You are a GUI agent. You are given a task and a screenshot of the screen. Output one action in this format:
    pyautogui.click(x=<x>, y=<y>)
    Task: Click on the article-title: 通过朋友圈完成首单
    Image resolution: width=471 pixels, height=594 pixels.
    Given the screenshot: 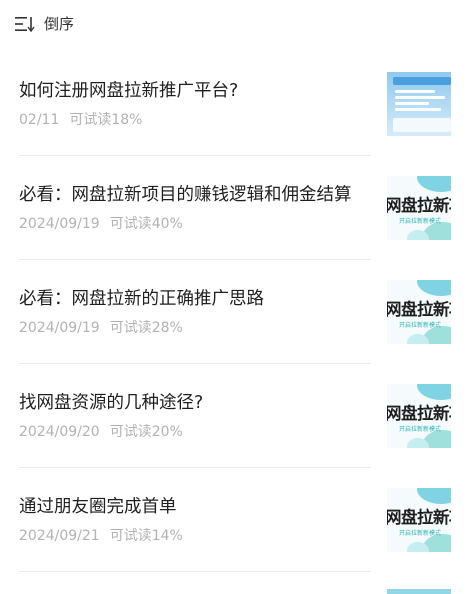 What is the action you would take?
    pyautogui.click(x=98, y=507)
    